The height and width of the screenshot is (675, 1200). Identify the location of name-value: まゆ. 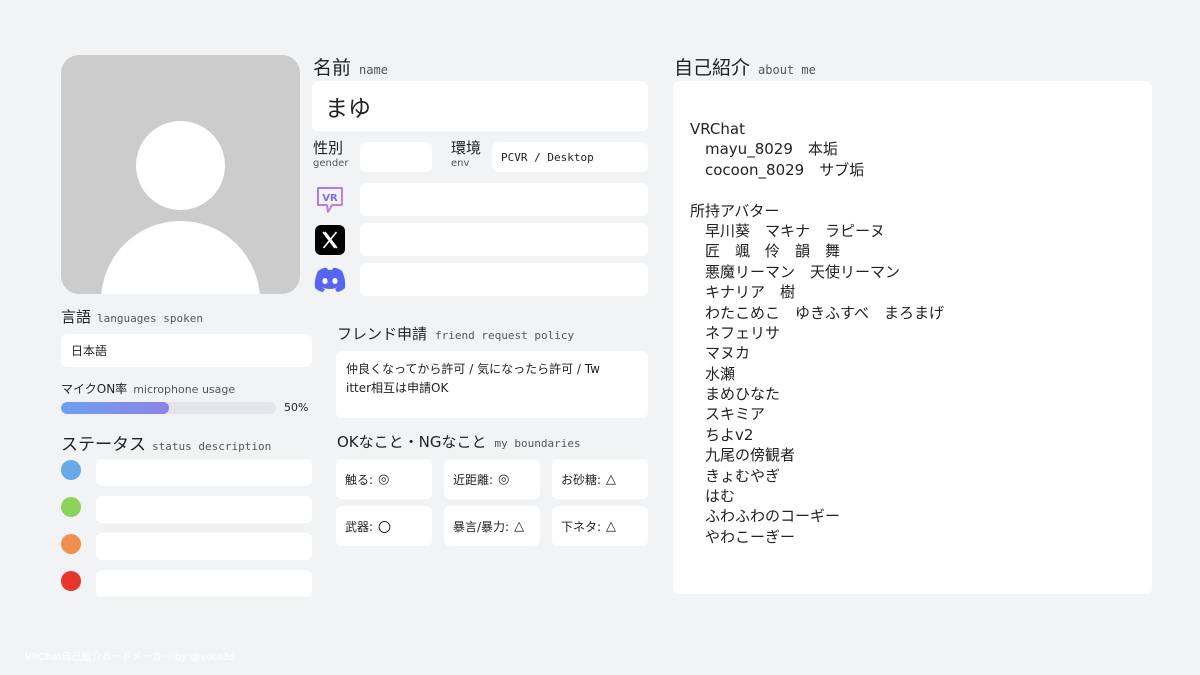
(348, 109).